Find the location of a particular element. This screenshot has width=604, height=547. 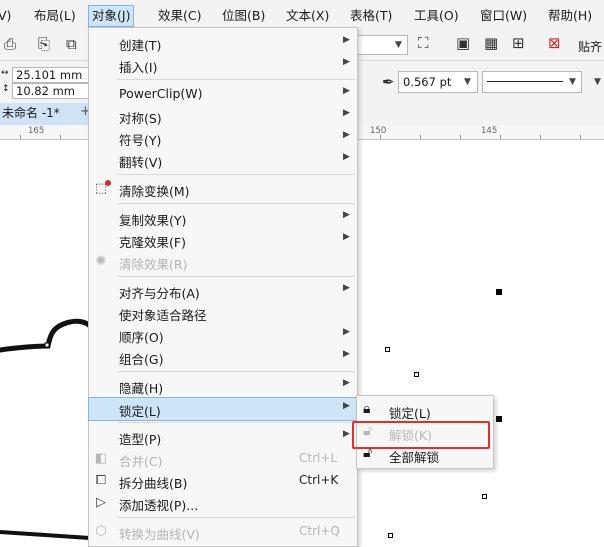

menu-help: 帮助(H) is located at coordinates (570, 16).